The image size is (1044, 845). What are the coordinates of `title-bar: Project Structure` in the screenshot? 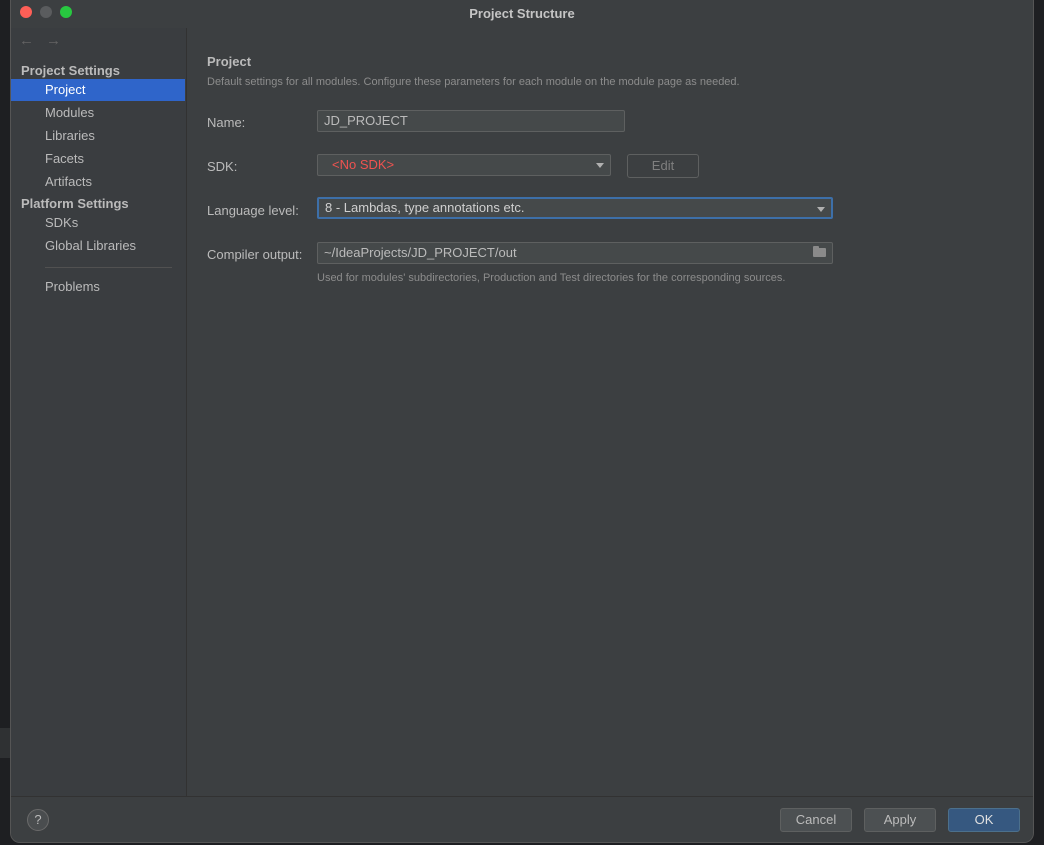 It's located at (522, 14).